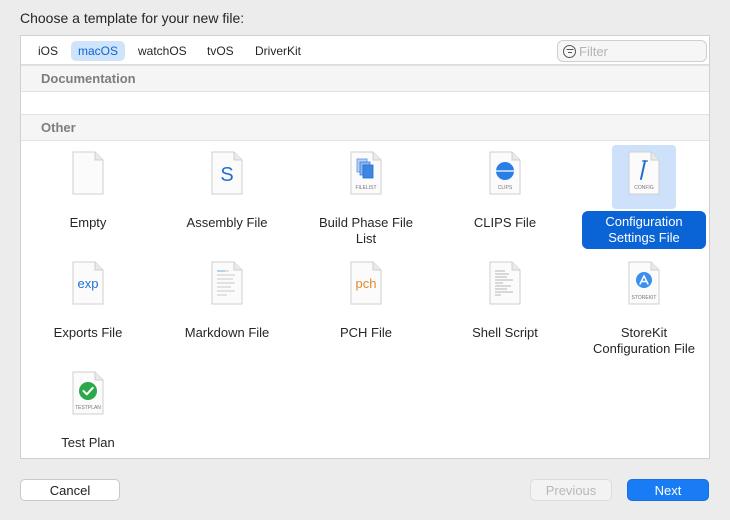 The width and height of the screenshot is (730, 520). What do you see at coordinates (668, 490) in the screenshot?
I see `next-button: Next` at bounding box center [668, 490].